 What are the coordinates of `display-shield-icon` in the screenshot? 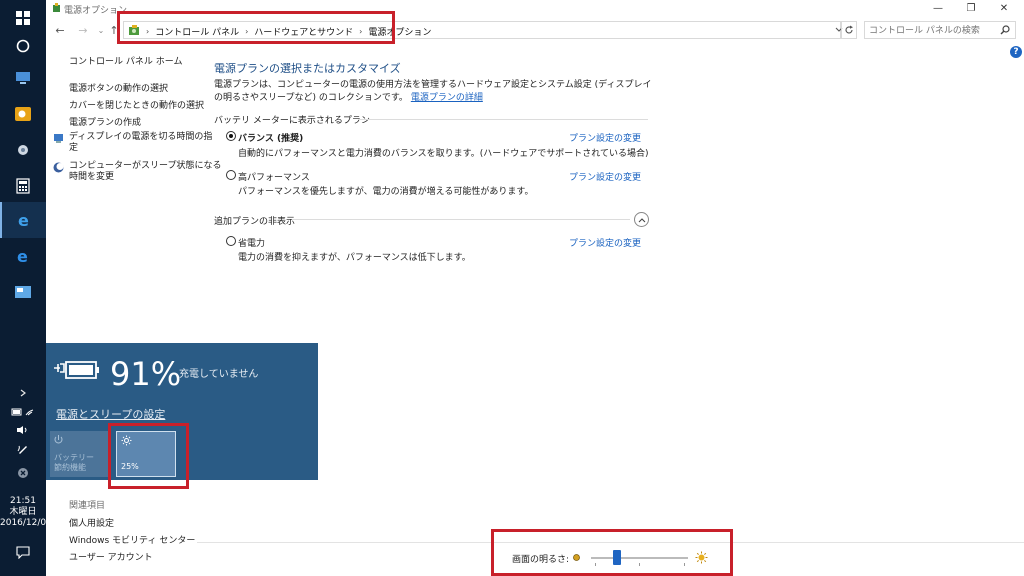 It's located at (58, 138).